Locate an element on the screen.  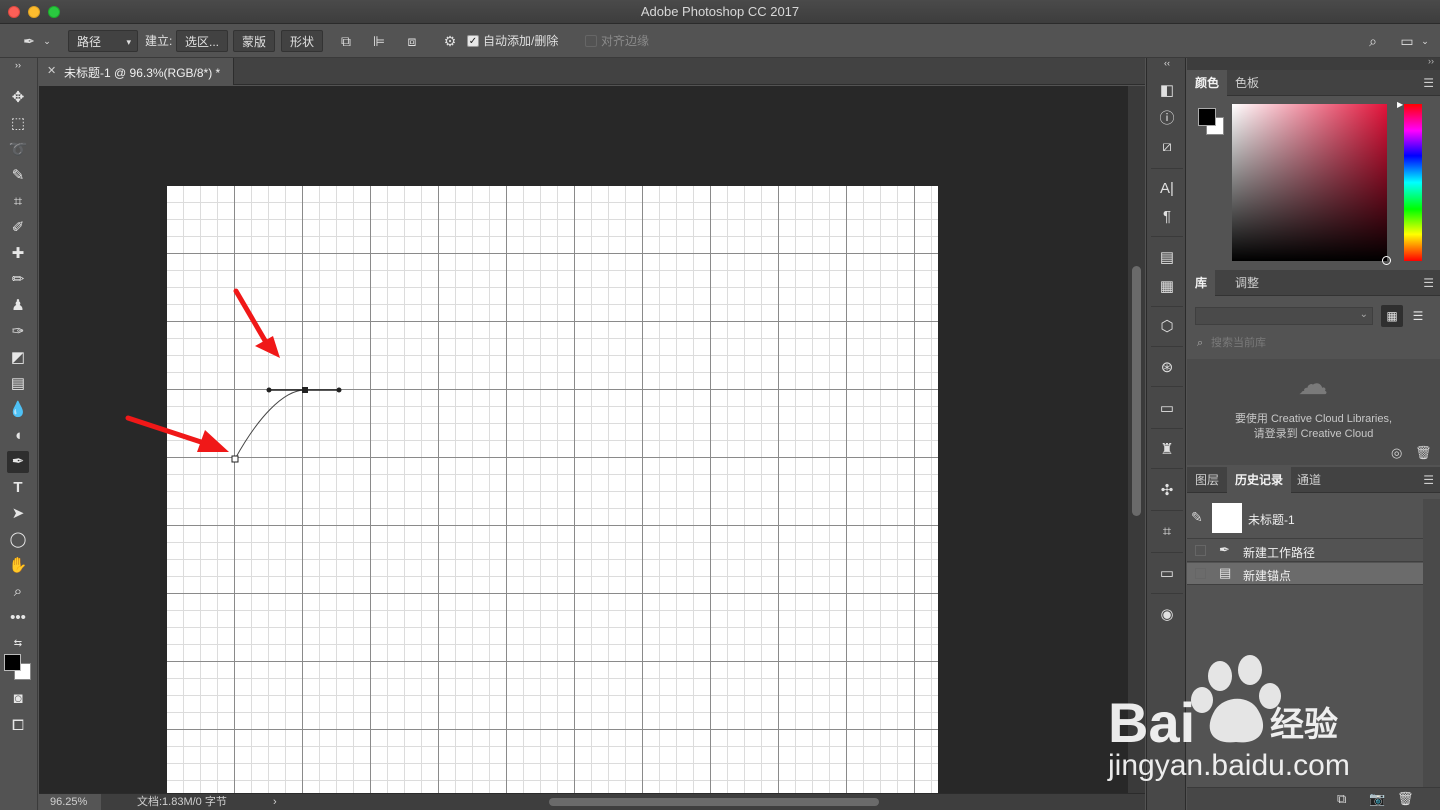
zoom-level: 96.25% is located at coordinates (70, 802).